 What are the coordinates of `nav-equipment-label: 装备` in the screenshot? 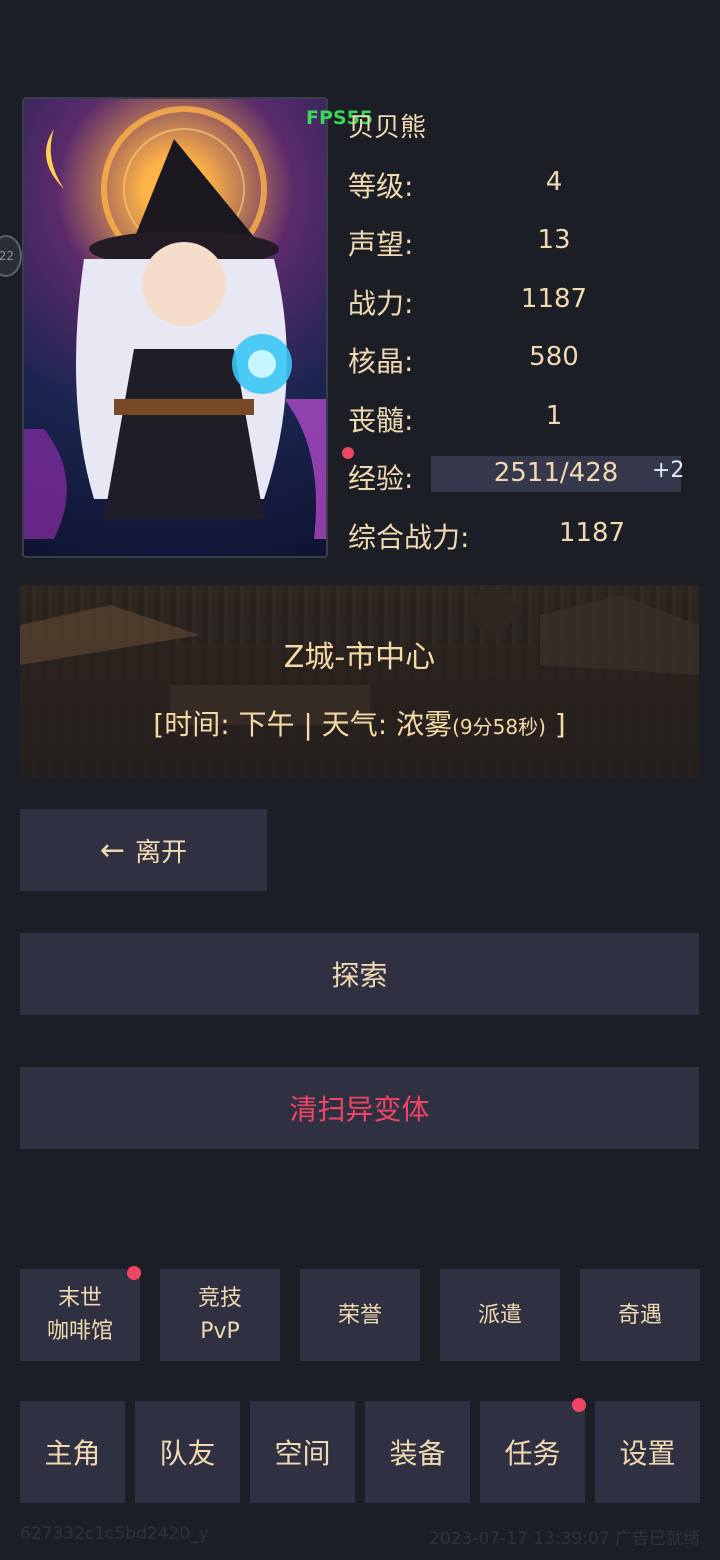 It's located at (417, 1453).